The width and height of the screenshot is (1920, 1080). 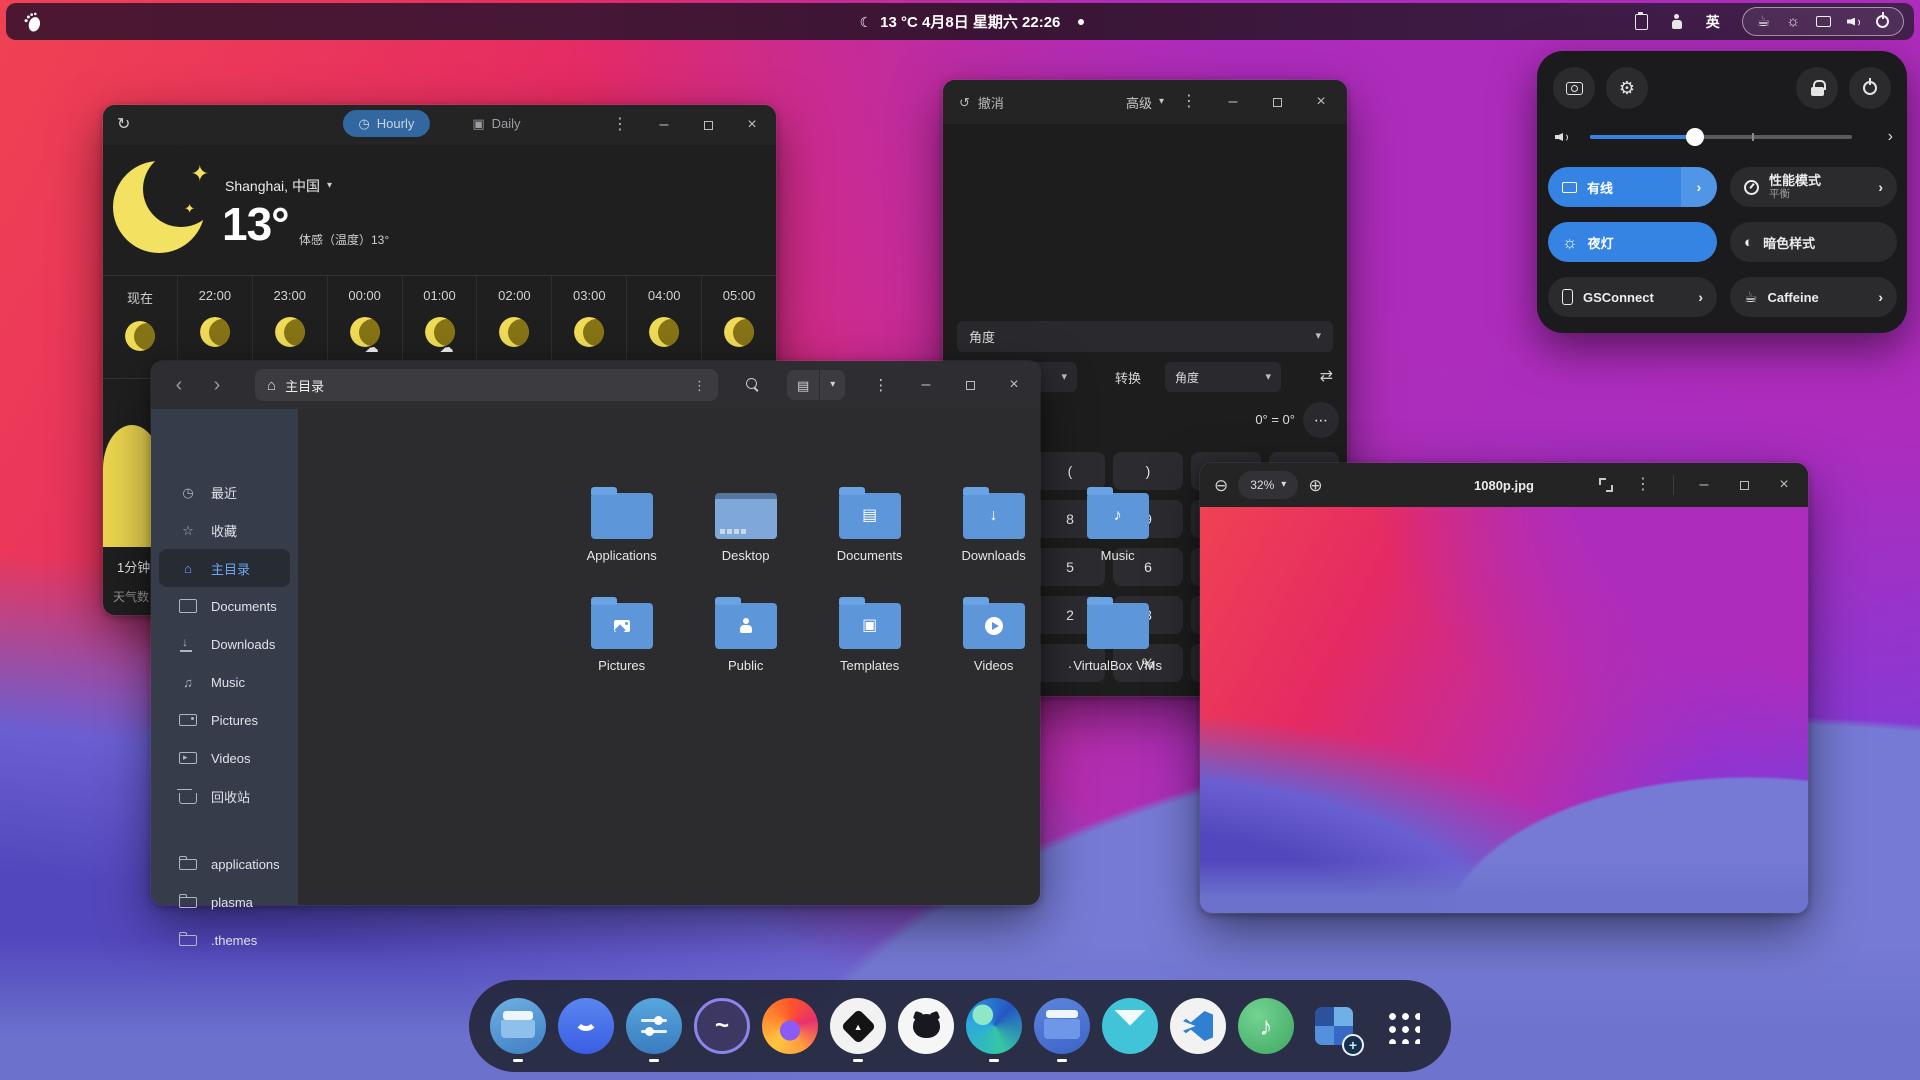 What do you see at coordinates (1268, 485) in the screenshot?
I see `zoom-level-dropdown: 32% ▾` at bounding box center [1268, 485].